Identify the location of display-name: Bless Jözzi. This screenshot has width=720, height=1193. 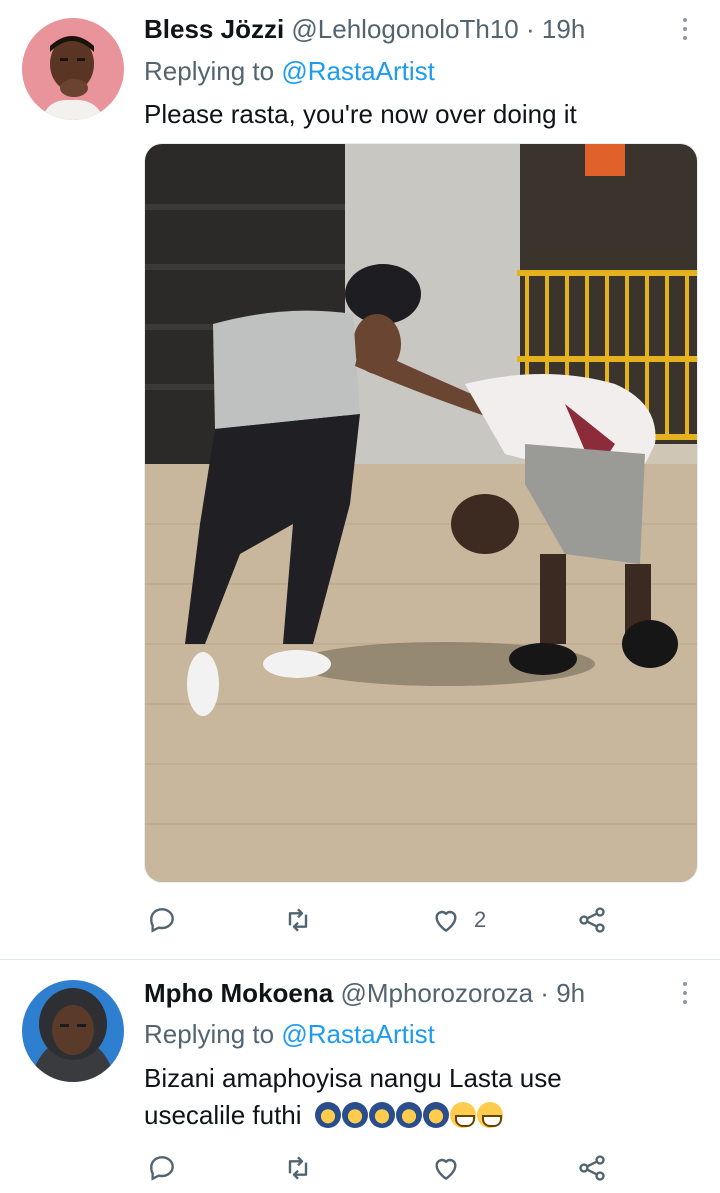
(214, 29).